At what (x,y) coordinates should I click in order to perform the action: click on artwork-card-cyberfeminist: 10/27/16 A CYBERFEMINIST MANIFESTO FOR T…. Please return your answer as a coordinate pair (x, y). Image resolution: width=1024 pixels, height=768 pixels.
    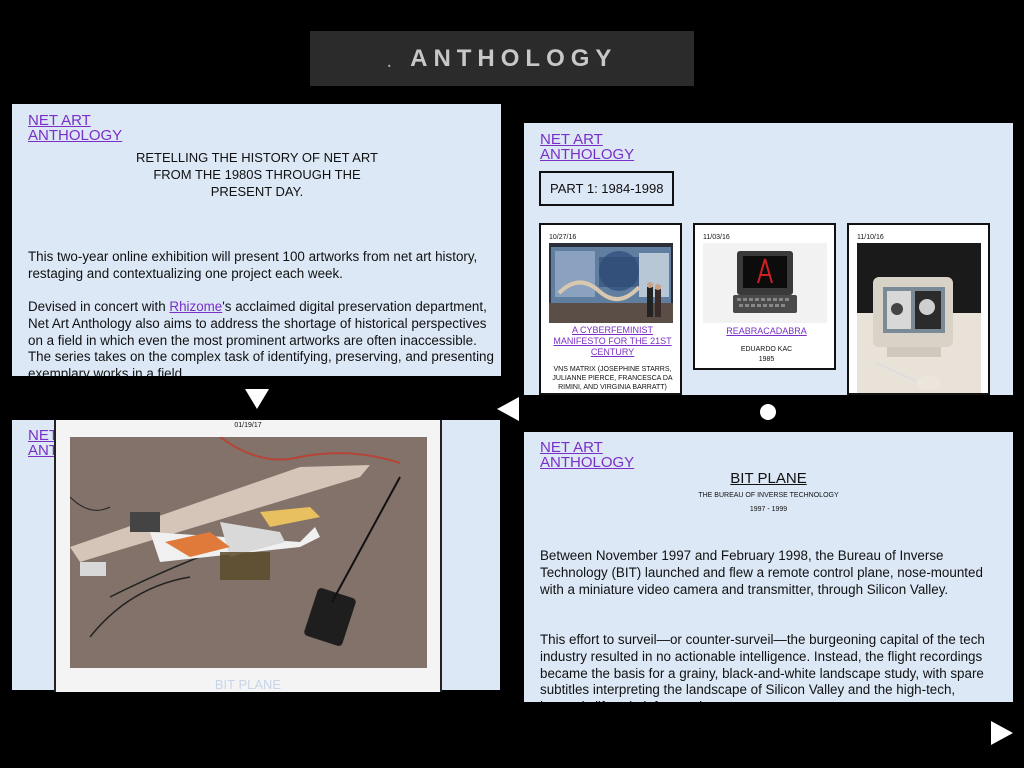
    Looking at the image, I should click on (610, 309).